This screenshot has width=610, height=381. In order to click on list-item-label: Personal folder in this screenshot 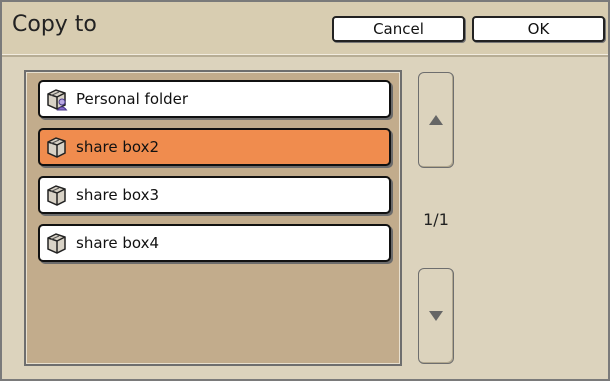, I will do `click(132, 99)`.